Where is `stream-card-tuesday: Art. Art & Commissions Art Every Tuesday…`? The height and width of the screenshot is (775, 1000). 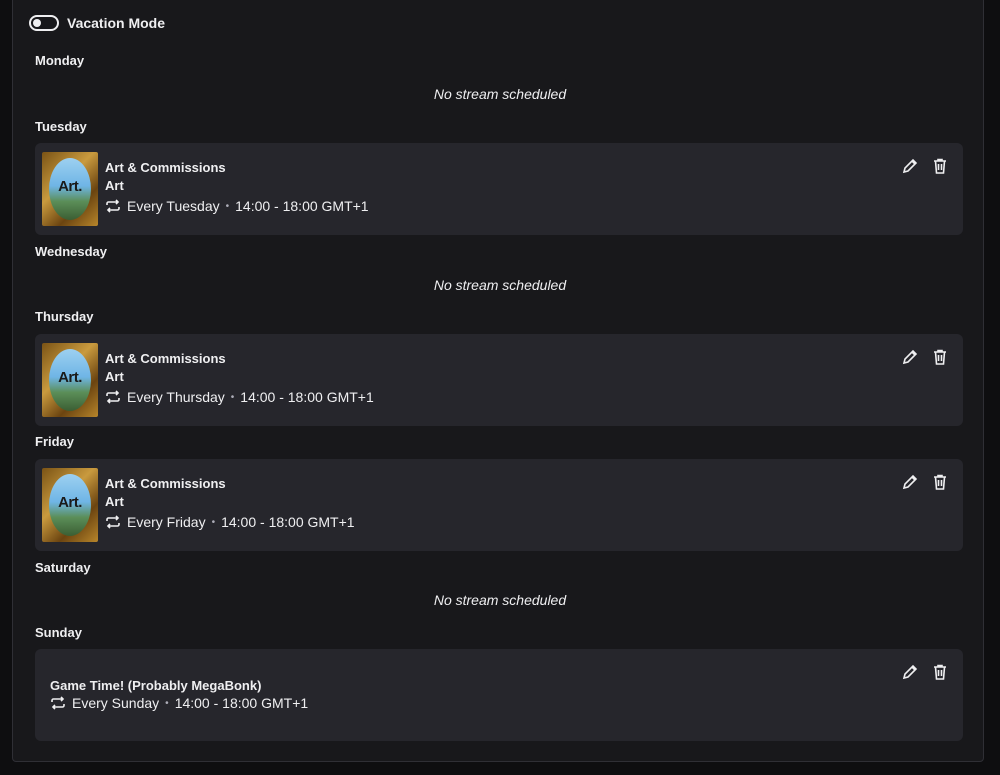 stream-card-tuesday: Art. Art & Commissions Art Every Tuesday… is located at coordinates (499, 189).